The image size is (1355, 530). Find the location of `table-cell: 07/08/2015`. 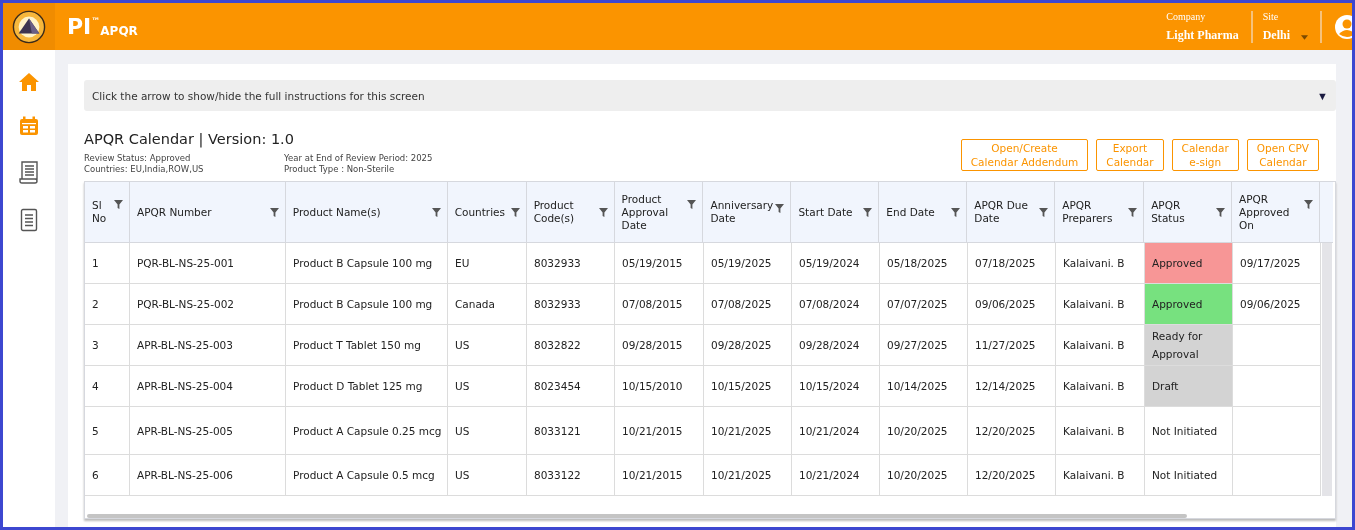

table-cell: 07/08/2015 is located at coordinates (659, 304).